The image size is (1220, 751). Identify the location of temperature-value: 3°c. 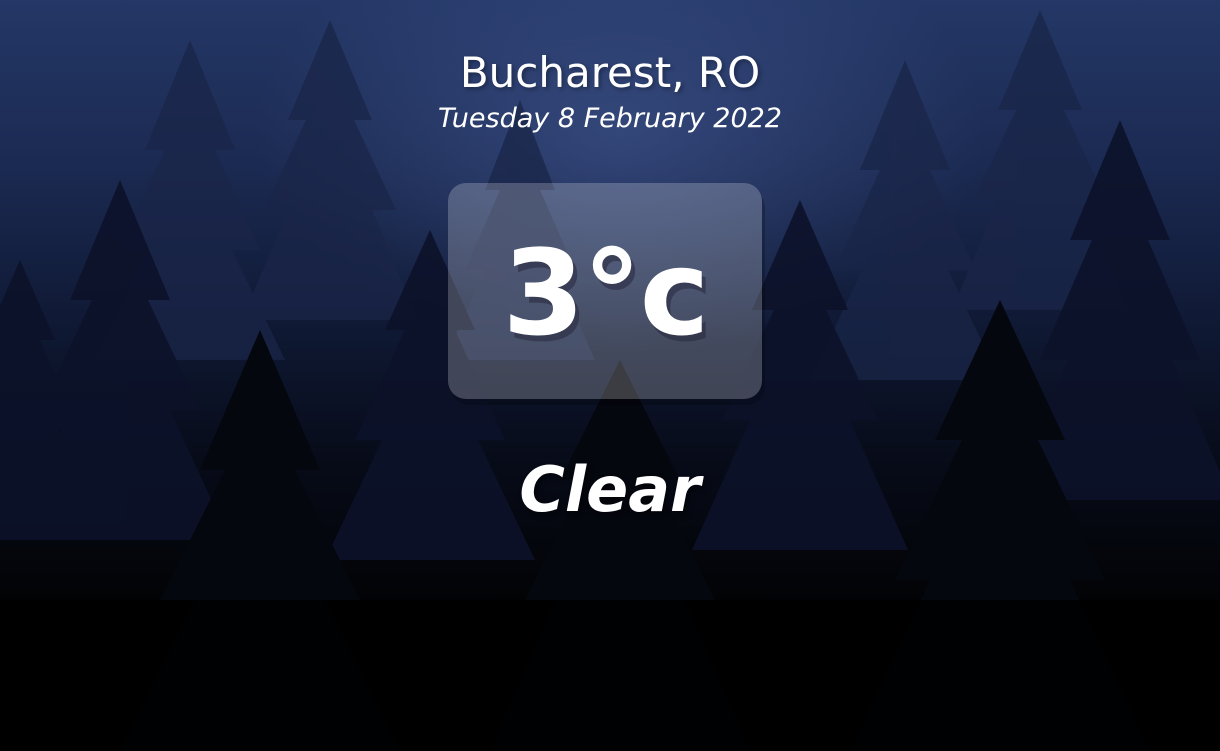
(605, 293).